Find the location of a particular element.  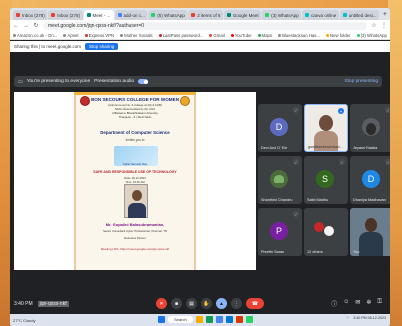

participant-tile: ⁄ Shanthini Chandru is located at coordinates (280, 180).